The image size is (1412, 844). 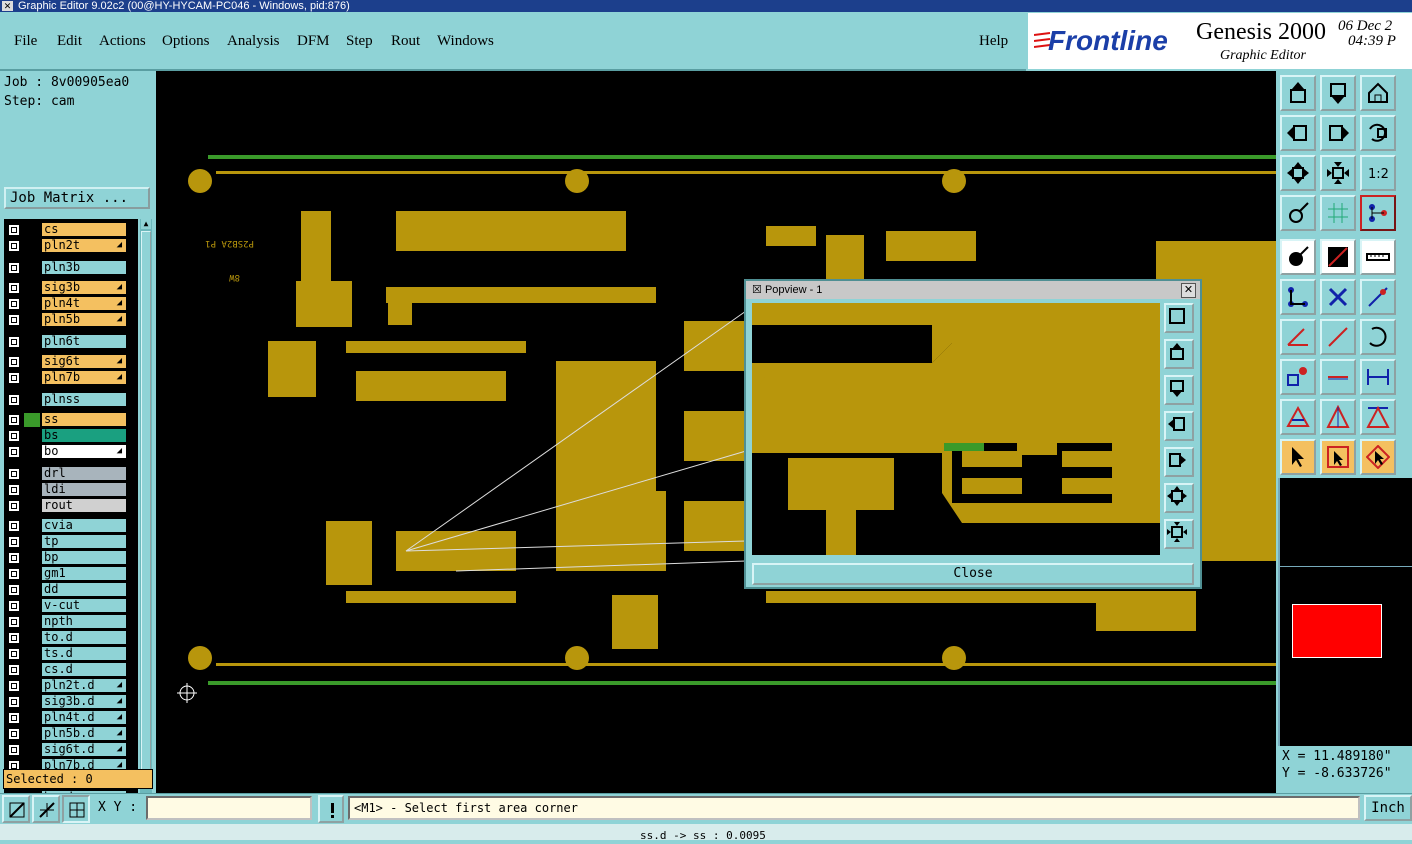 What do you see at coordinates (1378, 93) in the screenshot?
I see `home-icon` at bounding box center [1378, 93].